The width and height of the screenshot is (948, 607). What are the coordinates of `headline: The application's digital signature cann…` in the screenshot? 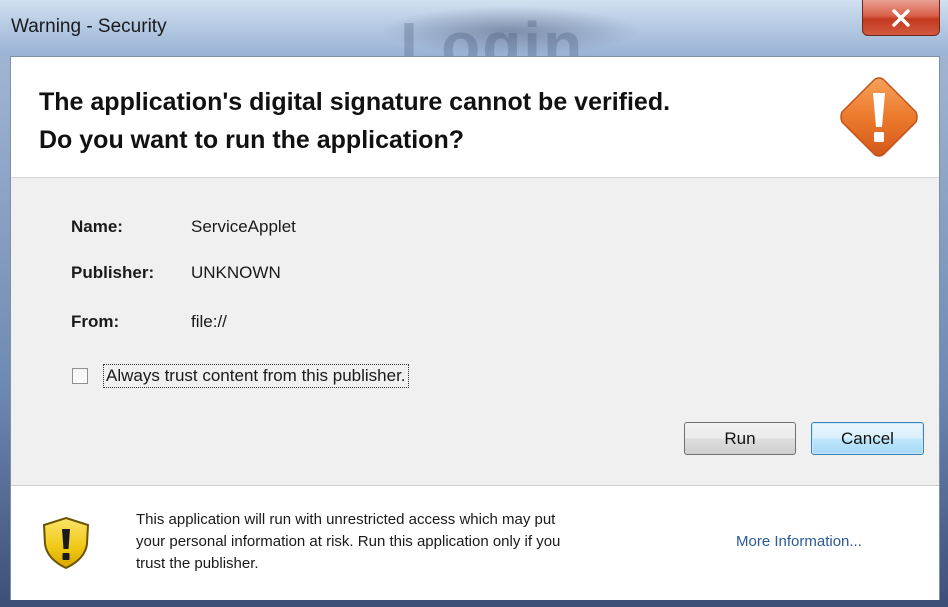 It's located at (419, 121).